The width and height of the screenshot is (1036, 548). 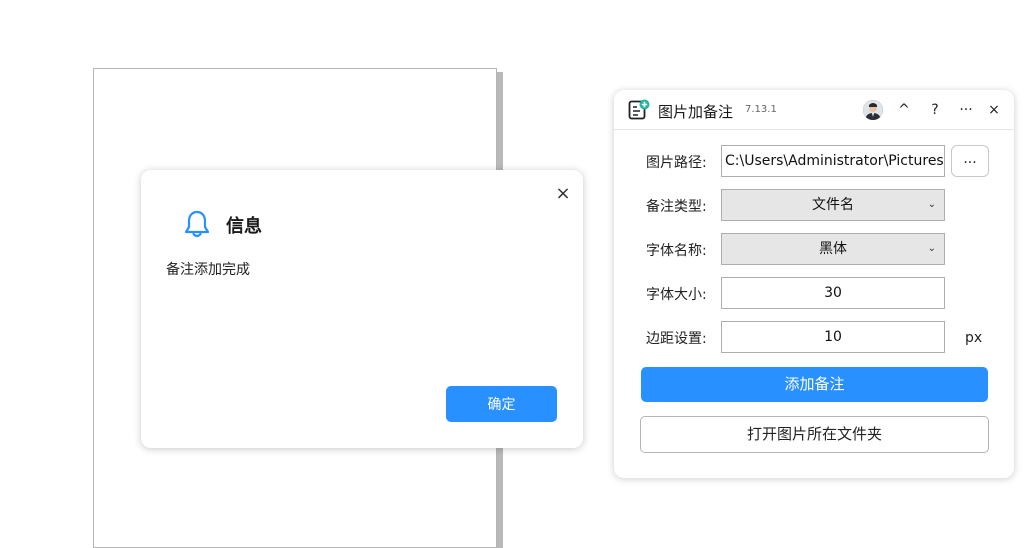 I want to click on app-title: 图片加备注, so click(x=696, y=112).